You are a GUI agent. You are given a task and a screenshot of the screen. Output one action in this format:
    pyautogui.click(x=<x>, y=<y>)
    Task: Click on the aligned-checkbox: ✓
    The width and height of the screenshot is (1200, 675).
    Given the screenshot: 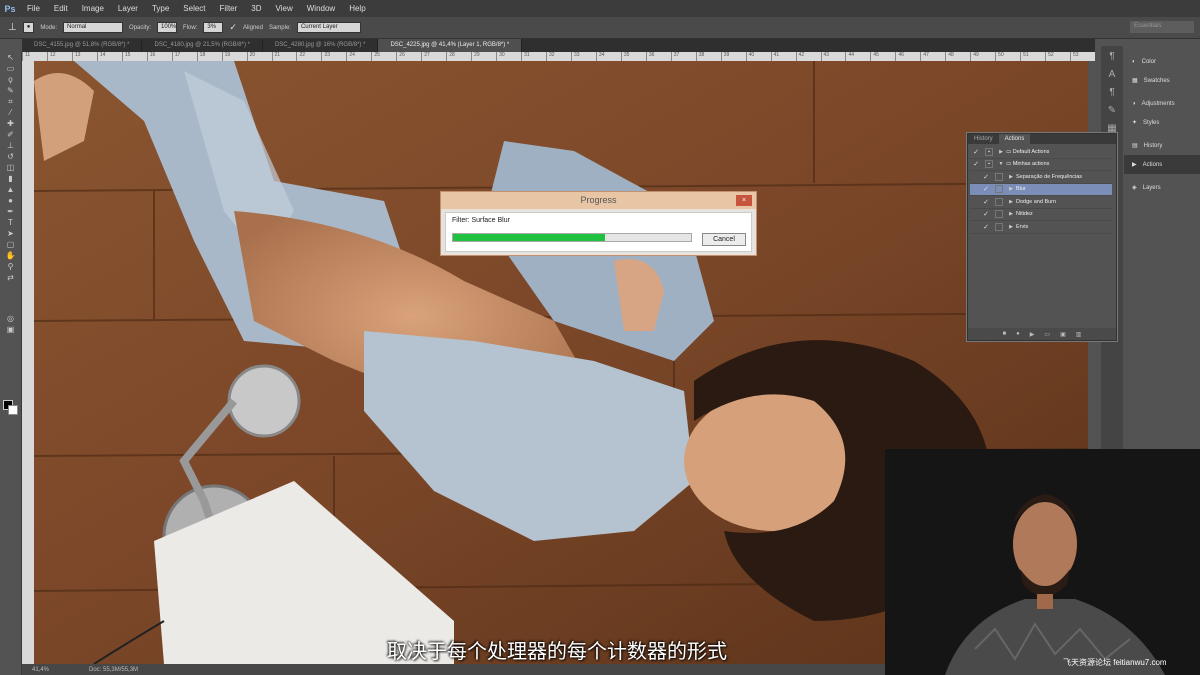 What is the action you would take?
    pyautogui.click(x=233, y=27)
    